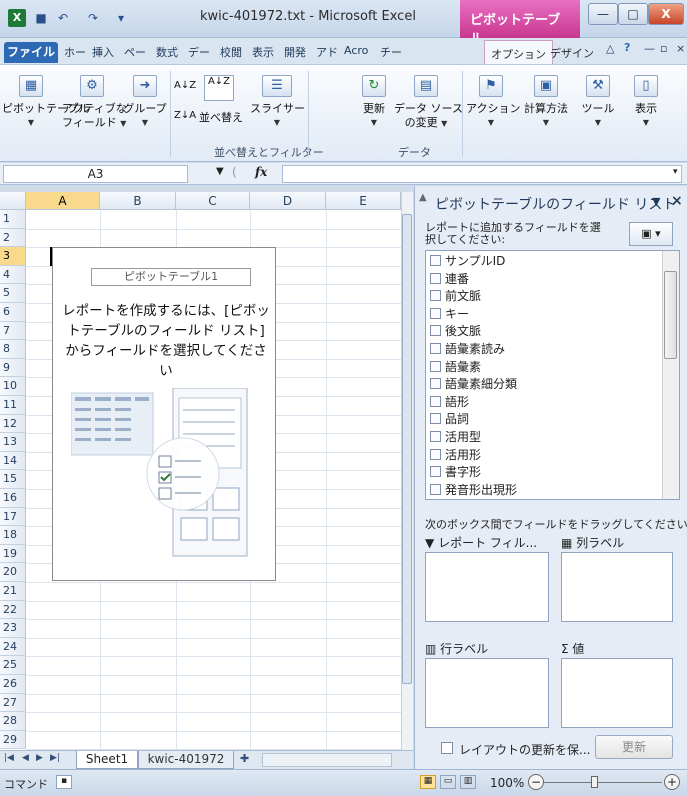 This screenshot has width=687, height=796. Describe the element at coordinates (391, 52) in the screenshot. I see `tab-team: チー` at that location.